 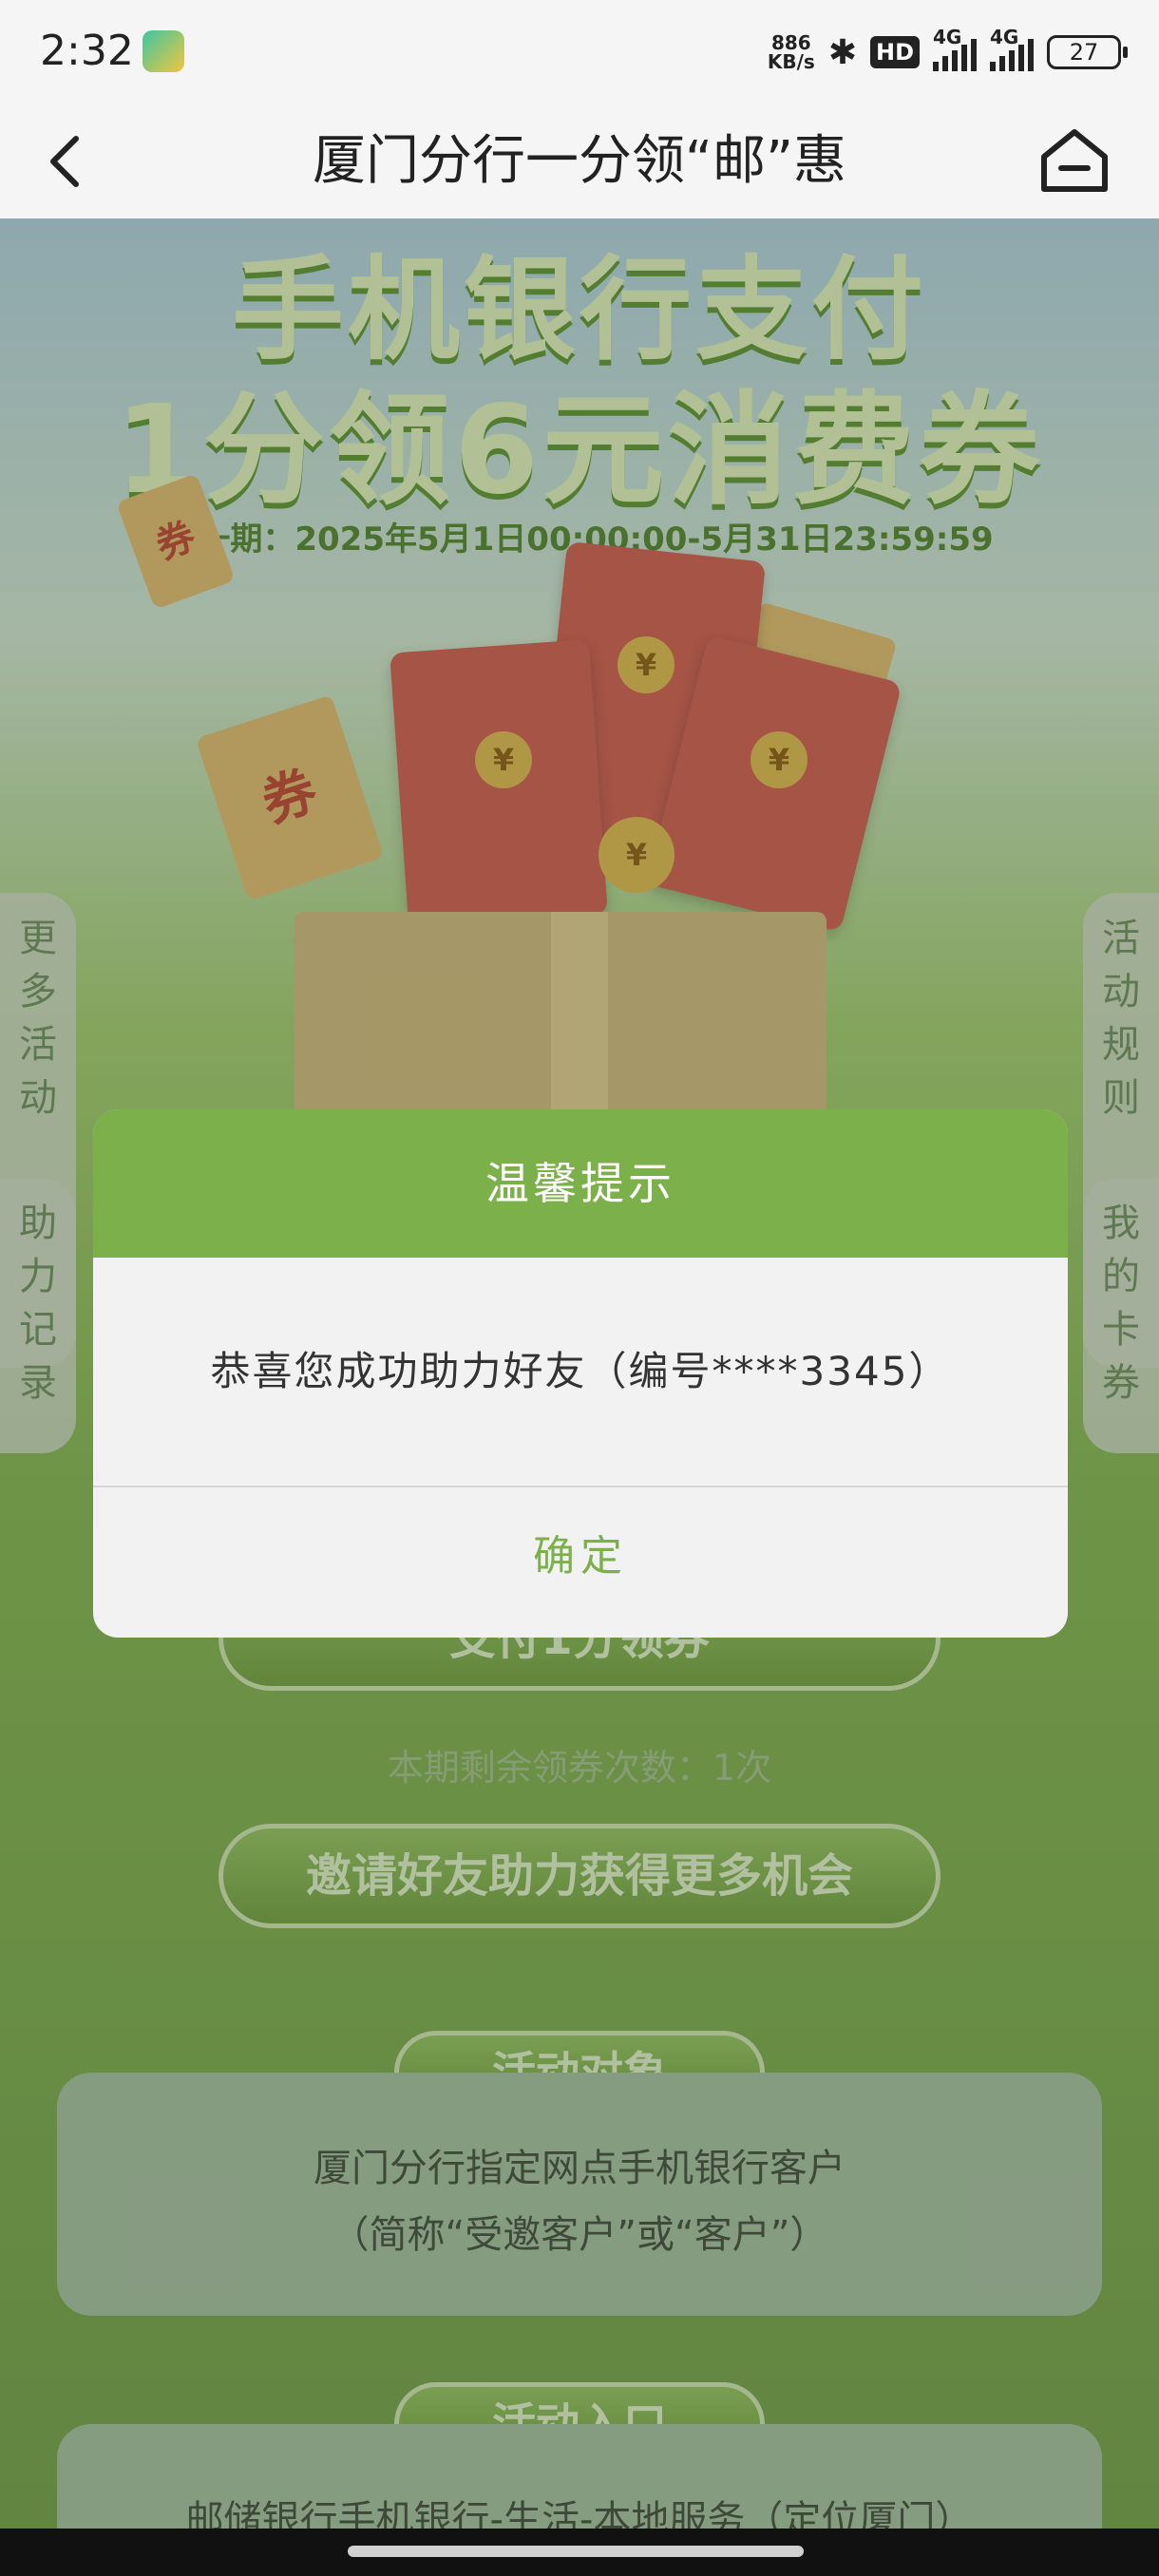 I want to click on back-button, so click(x=64, y=161).